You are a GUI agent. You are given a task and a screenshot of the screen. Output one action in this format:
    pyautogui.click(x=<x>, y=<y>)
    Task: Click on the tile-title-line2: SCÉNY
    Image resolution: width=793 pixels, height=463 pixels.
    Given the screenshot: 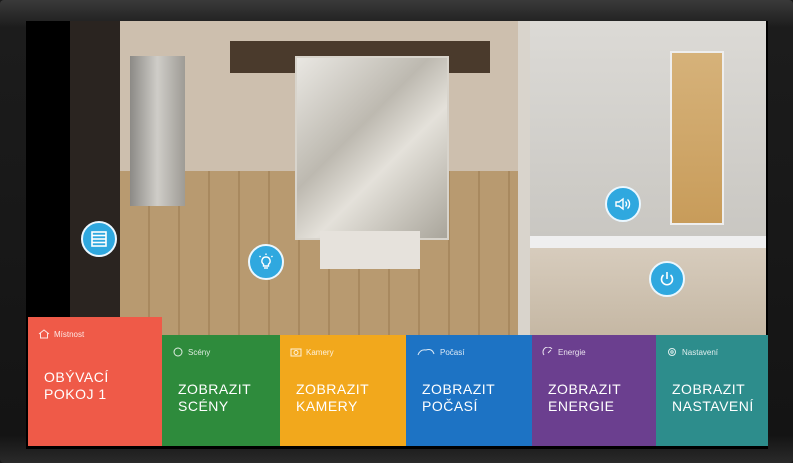 What is the action you would take?
    pyautogui.click(x=203, y=406)
    